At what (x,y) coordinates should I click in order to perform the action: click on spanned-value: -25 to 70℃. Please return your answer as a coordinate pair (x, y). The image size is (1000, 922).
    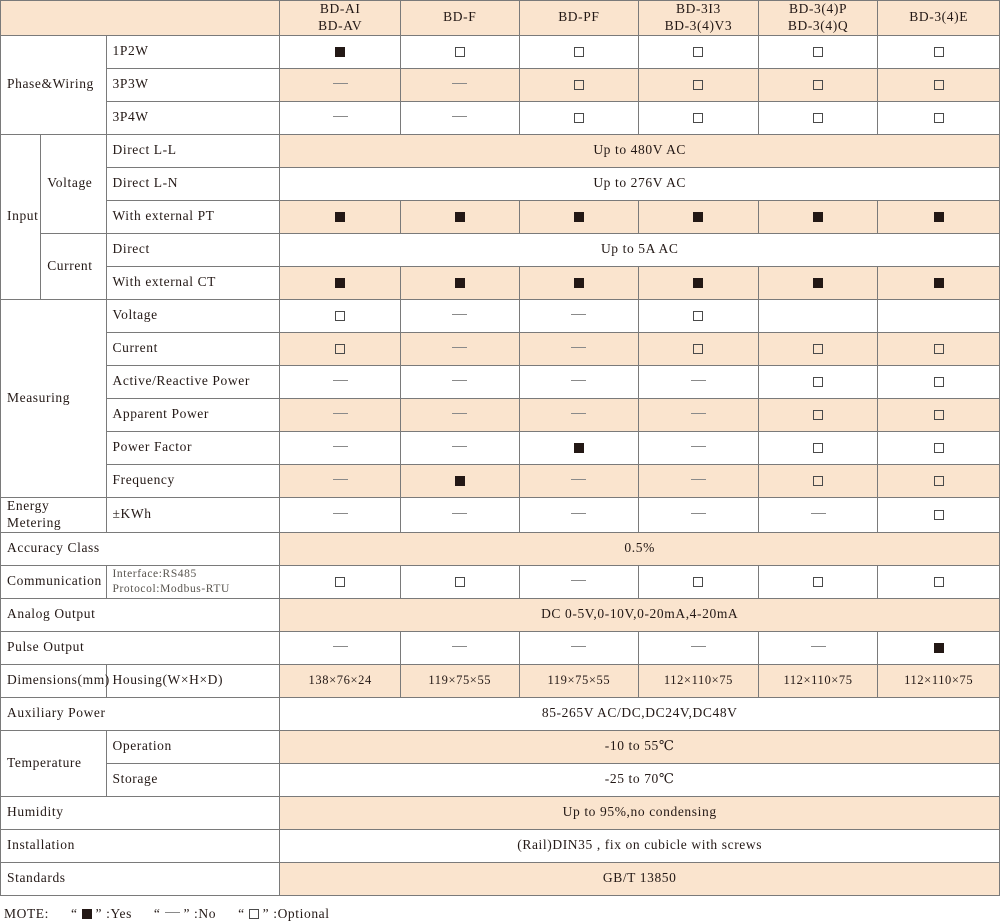
    Looking at the image, I should click on (639, 779).